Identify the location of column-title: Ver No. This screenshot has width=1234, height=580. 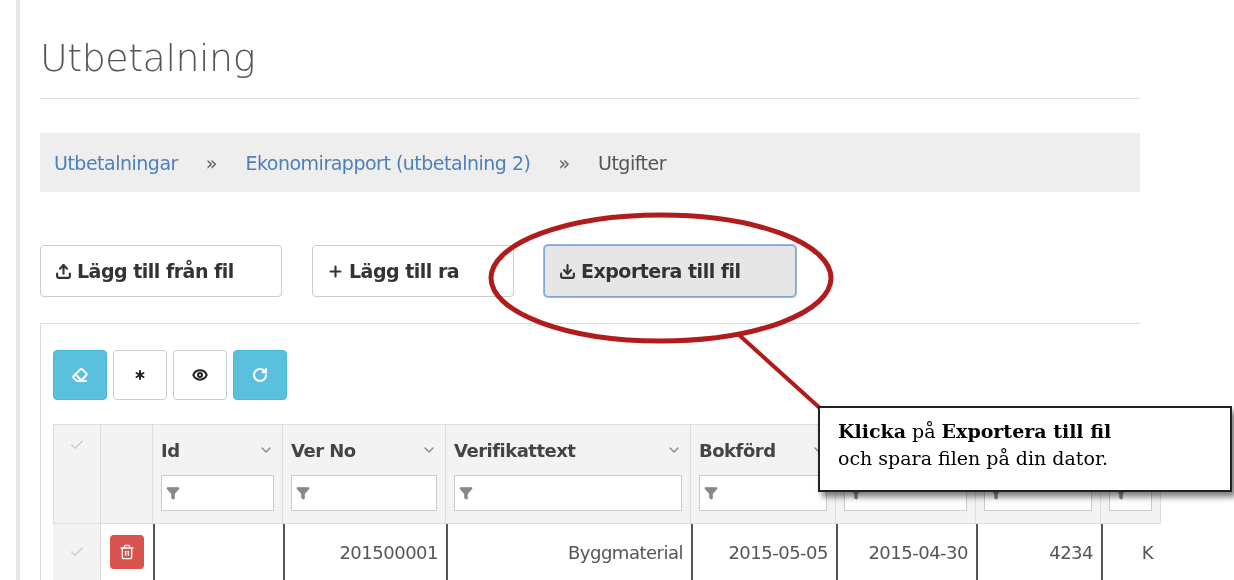
(323, 450).